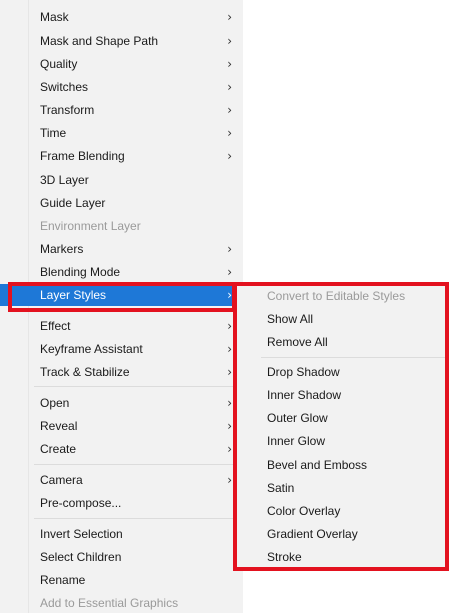 The image size is (449, 614). What do you see at coordinates (281, 488) in the screenshot?
I see `menu-item-label: Satin` at bounding box center [281, 488].